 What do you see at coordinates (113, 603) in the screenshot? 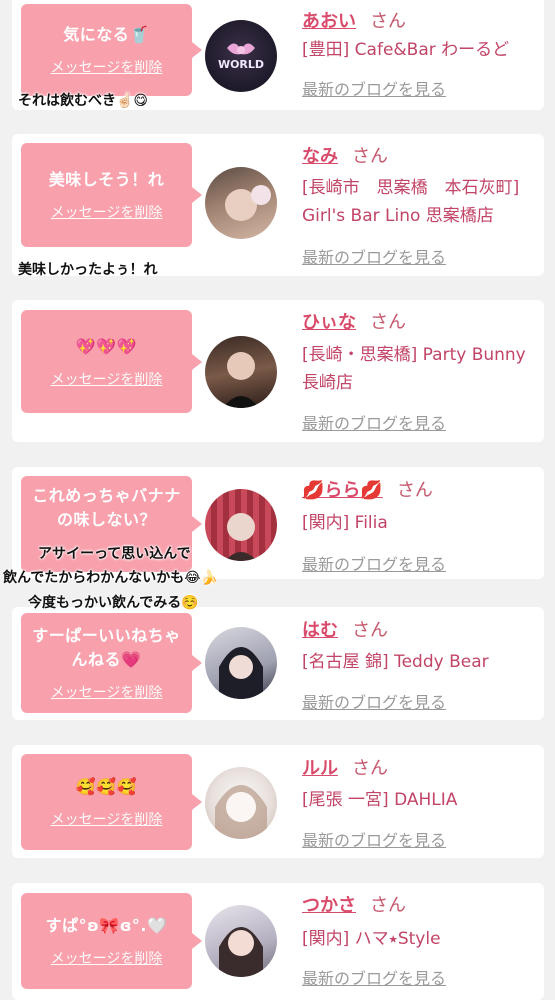
I see `overlay-caption: 今度もっかい飲んでみる☺️` at bounding box center [113, 603].